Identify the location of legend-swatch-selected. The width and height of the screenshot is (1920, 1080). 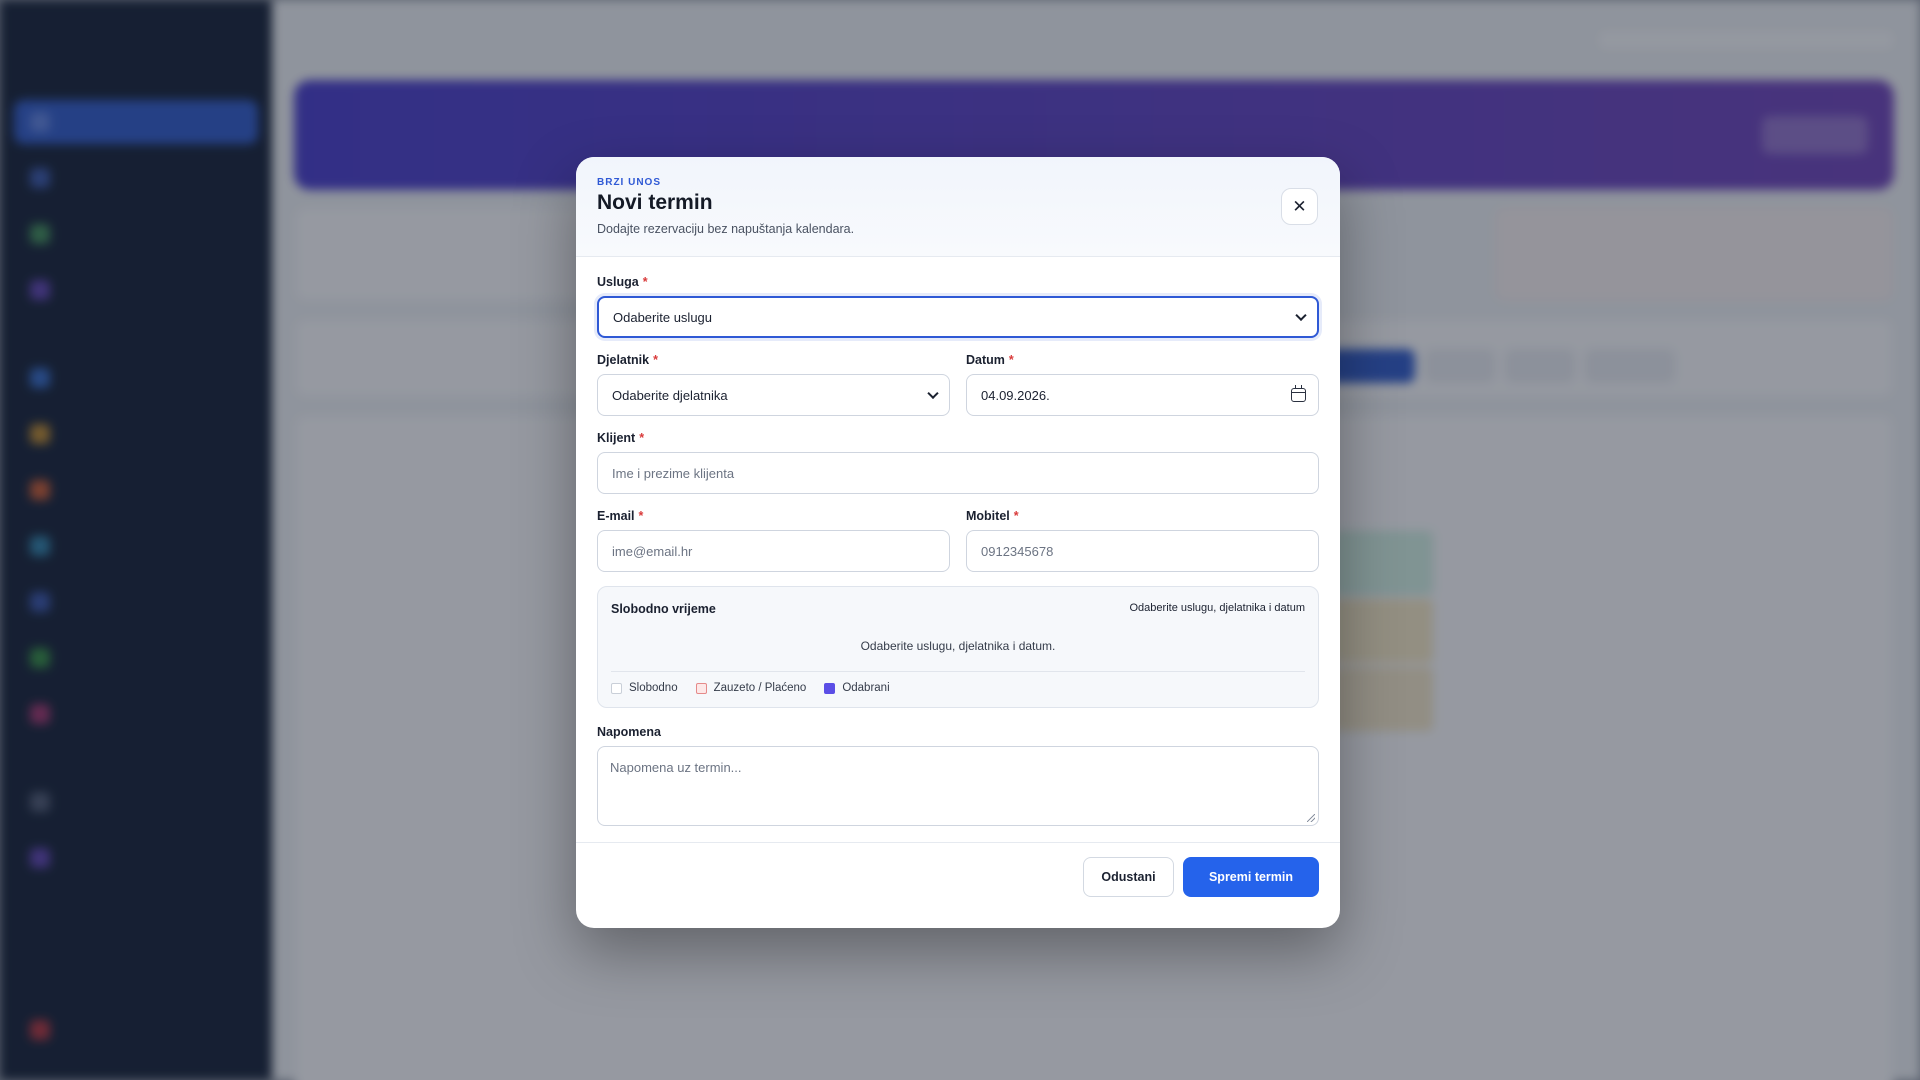
(830, 688).